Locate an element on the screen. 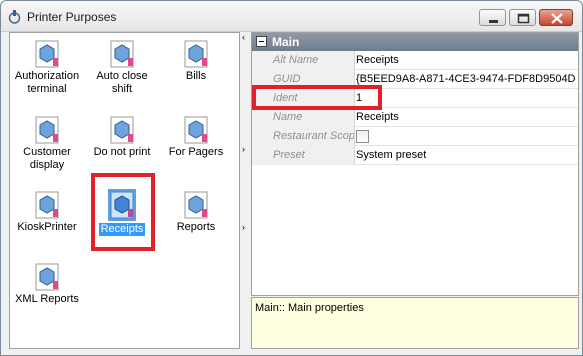  property-value: System preset is located at coordinates (466, 155).